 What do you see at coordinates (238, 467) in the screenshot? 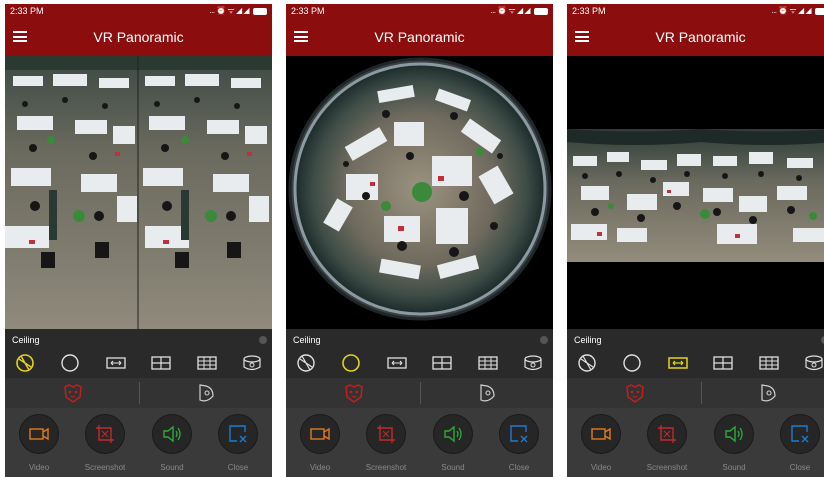
I see `close-label: Close` at bounding box center [238, 467].